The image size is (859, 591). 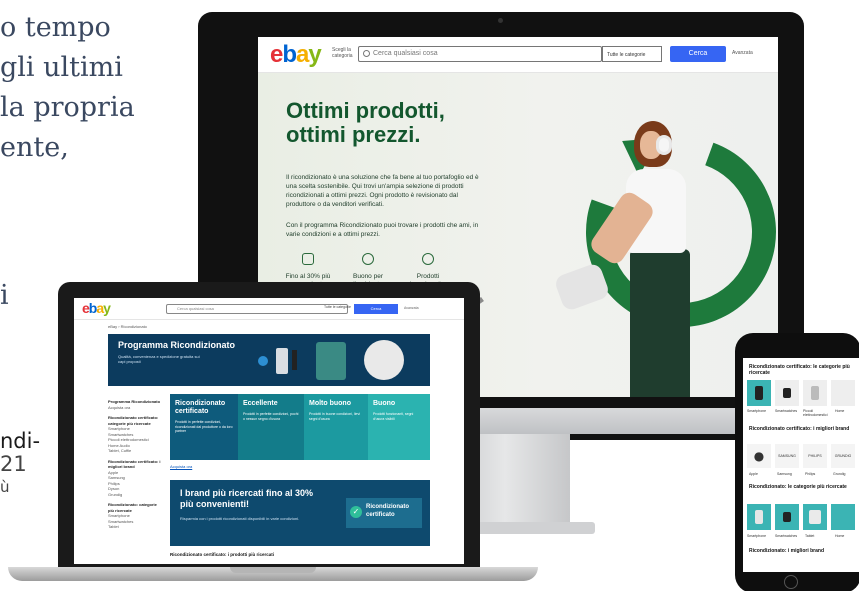 I want to click on sidebar-item: Tablet, Cuffie, so click(x=135, y=451).